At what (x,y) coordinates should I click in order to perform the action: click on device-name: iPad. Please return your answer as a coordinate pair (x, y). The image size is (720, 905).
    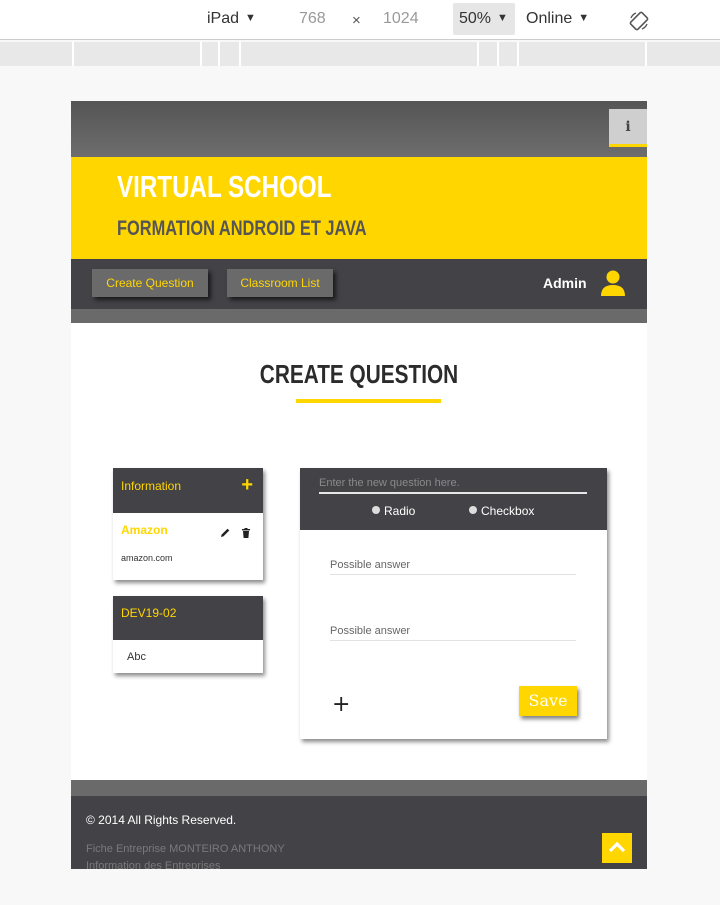
    Looking at the image, I should click on (223, 18).